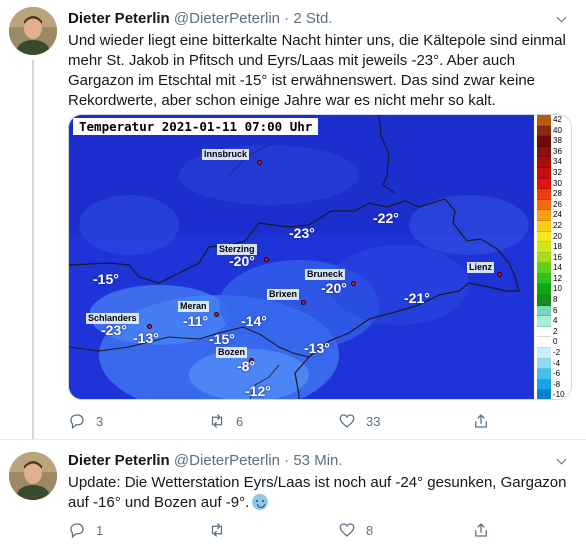  What do you see at coordinates (554, 374) in the screenshot?
I see `legend-entry: -6` at bounding box center [554, 374].